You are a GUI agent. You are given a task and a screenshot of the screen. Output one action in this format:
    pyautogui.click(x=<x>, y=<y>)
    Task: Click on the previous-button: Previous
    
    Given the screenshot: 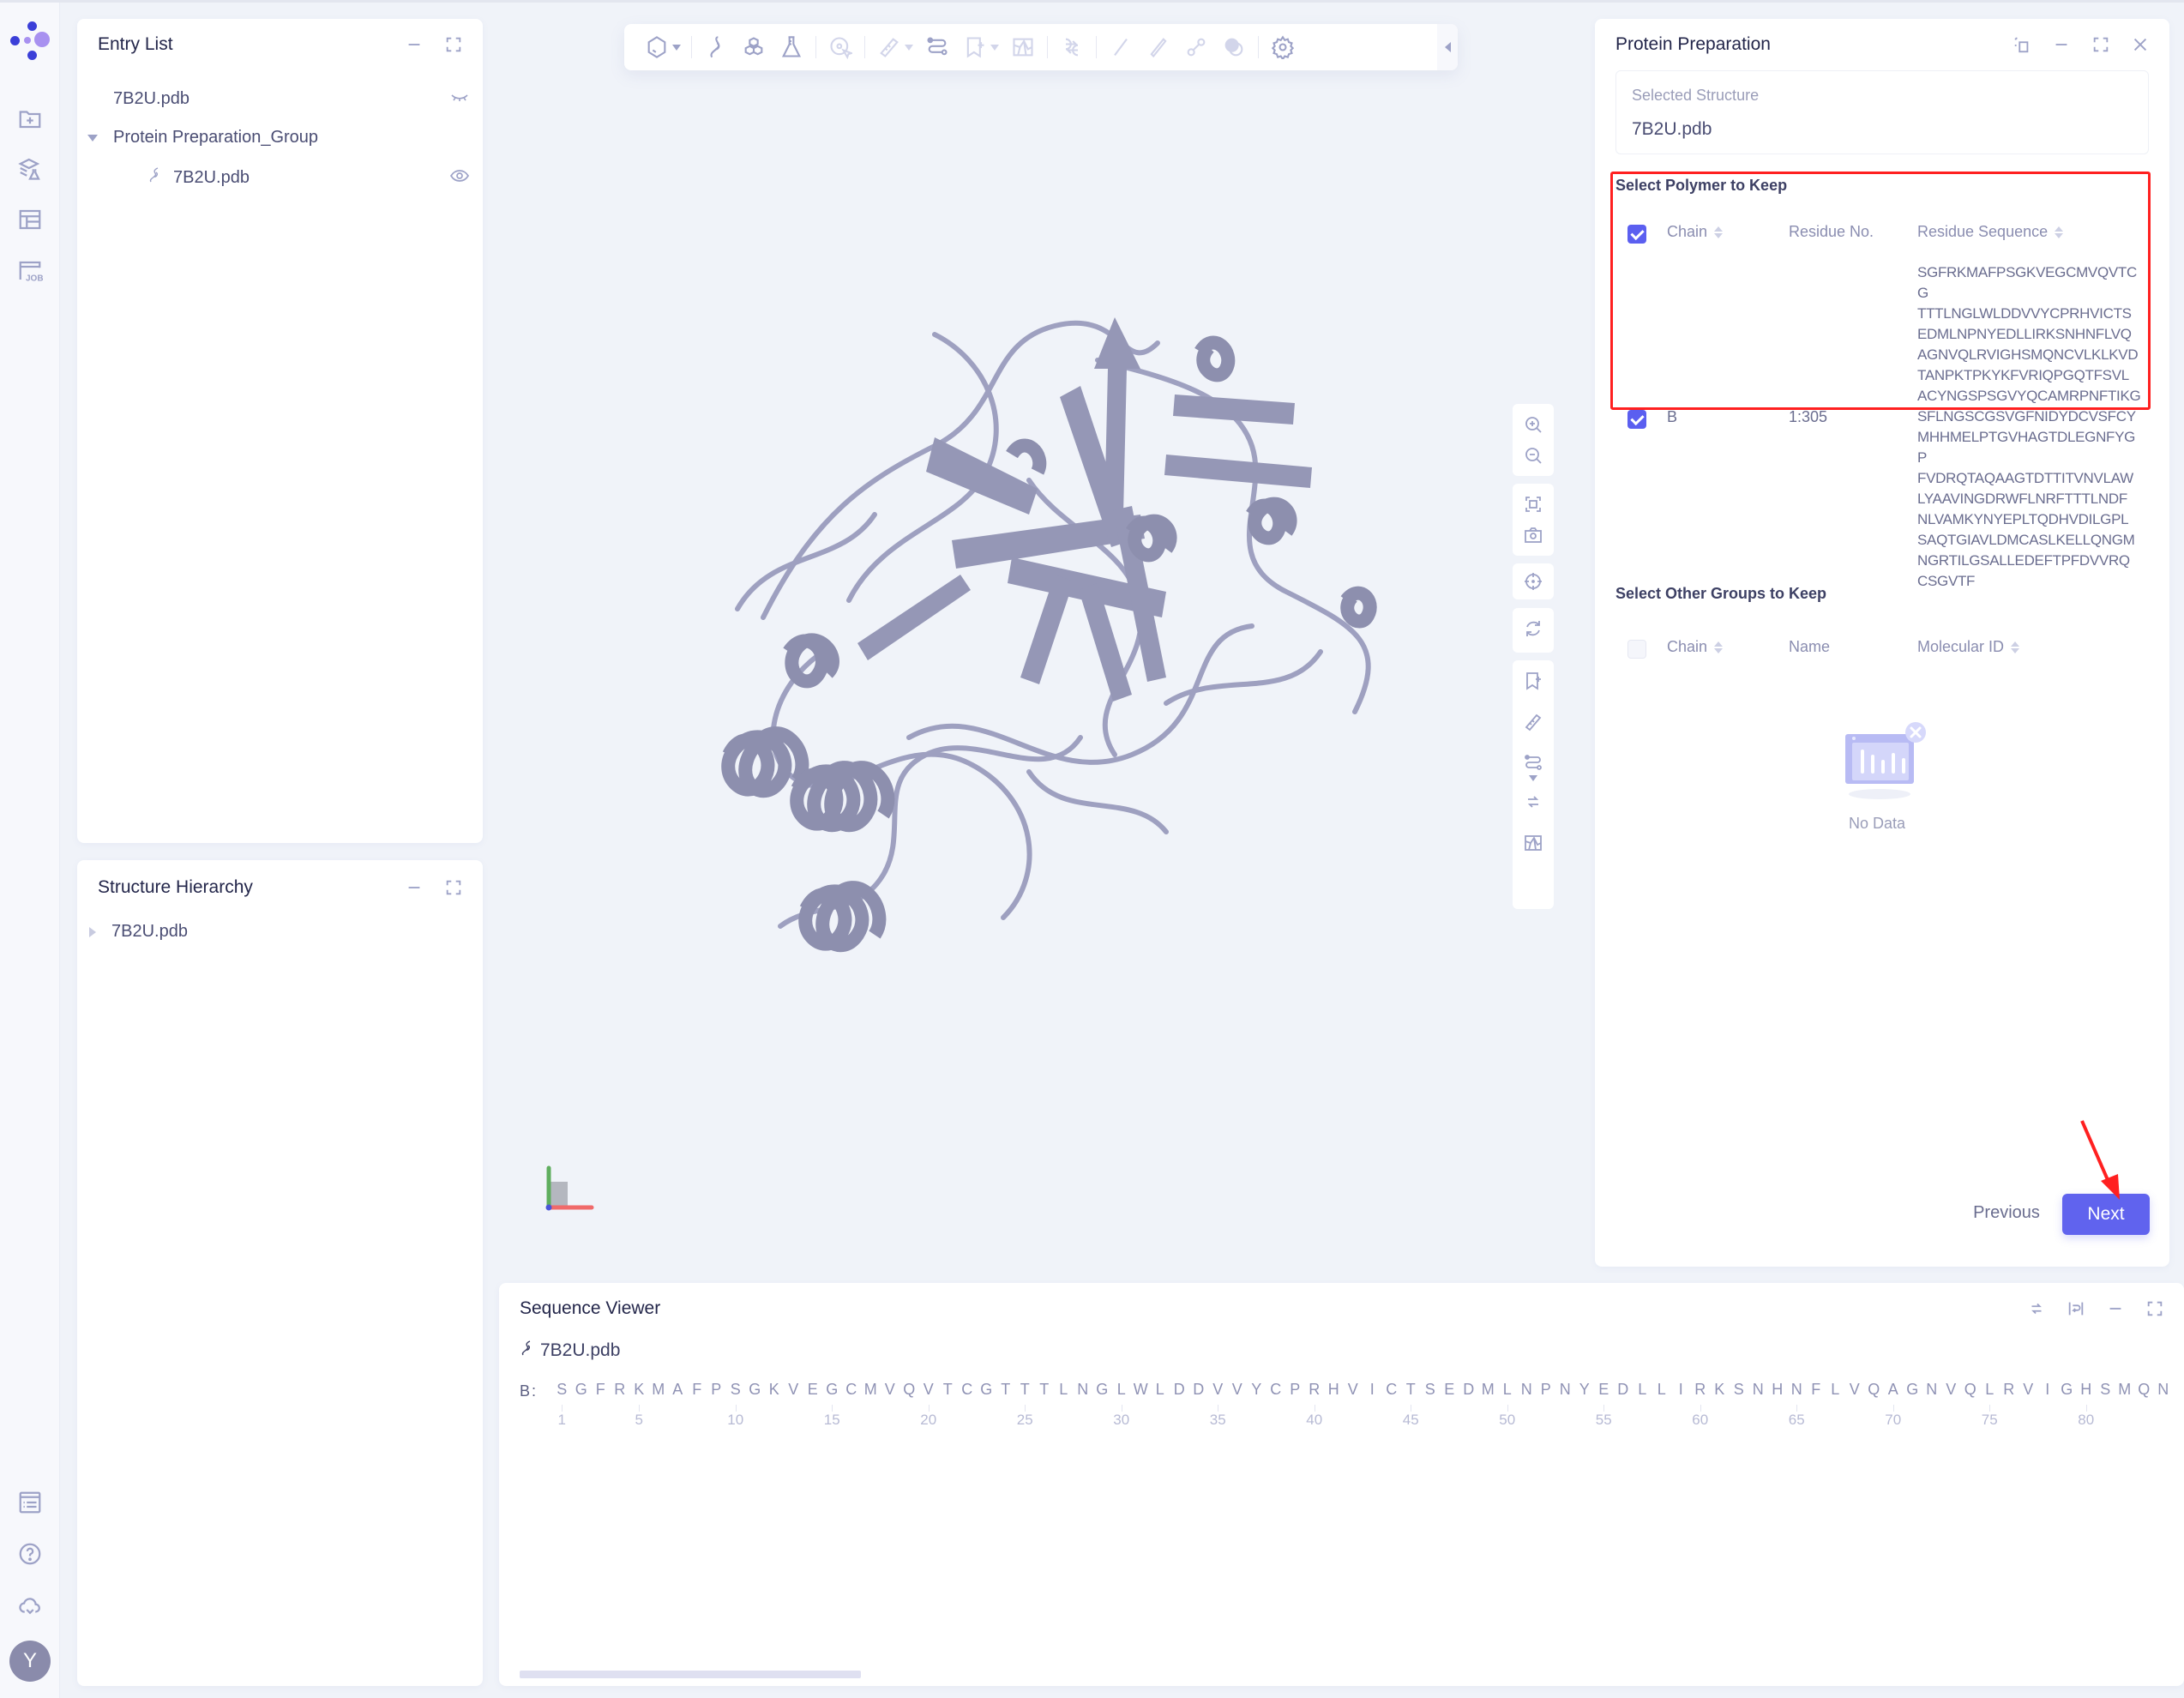 What is the action you would take?
    pyautogui.click(x=2006, y=1212)
    